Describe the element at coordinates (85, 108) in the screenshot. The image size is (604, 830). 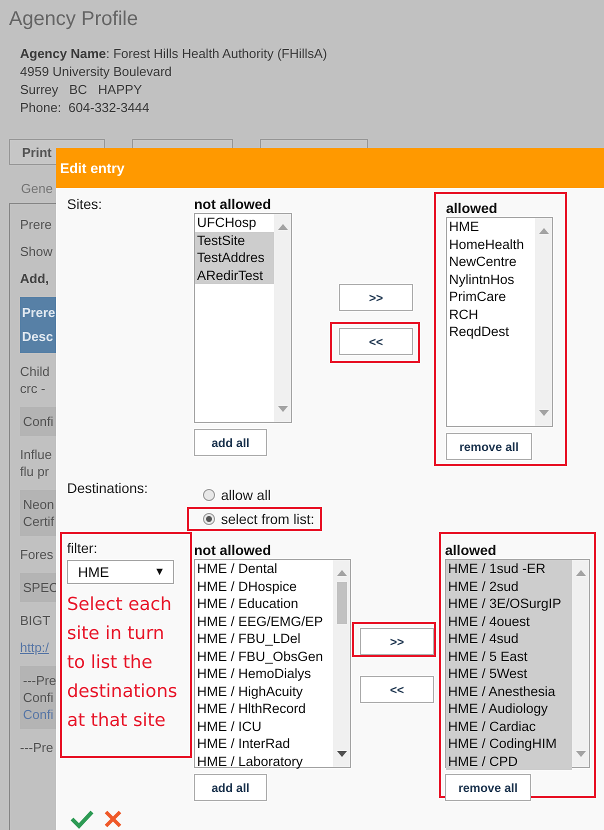
I see `agency-info-line: Phone: 604-332-3444` at that location.